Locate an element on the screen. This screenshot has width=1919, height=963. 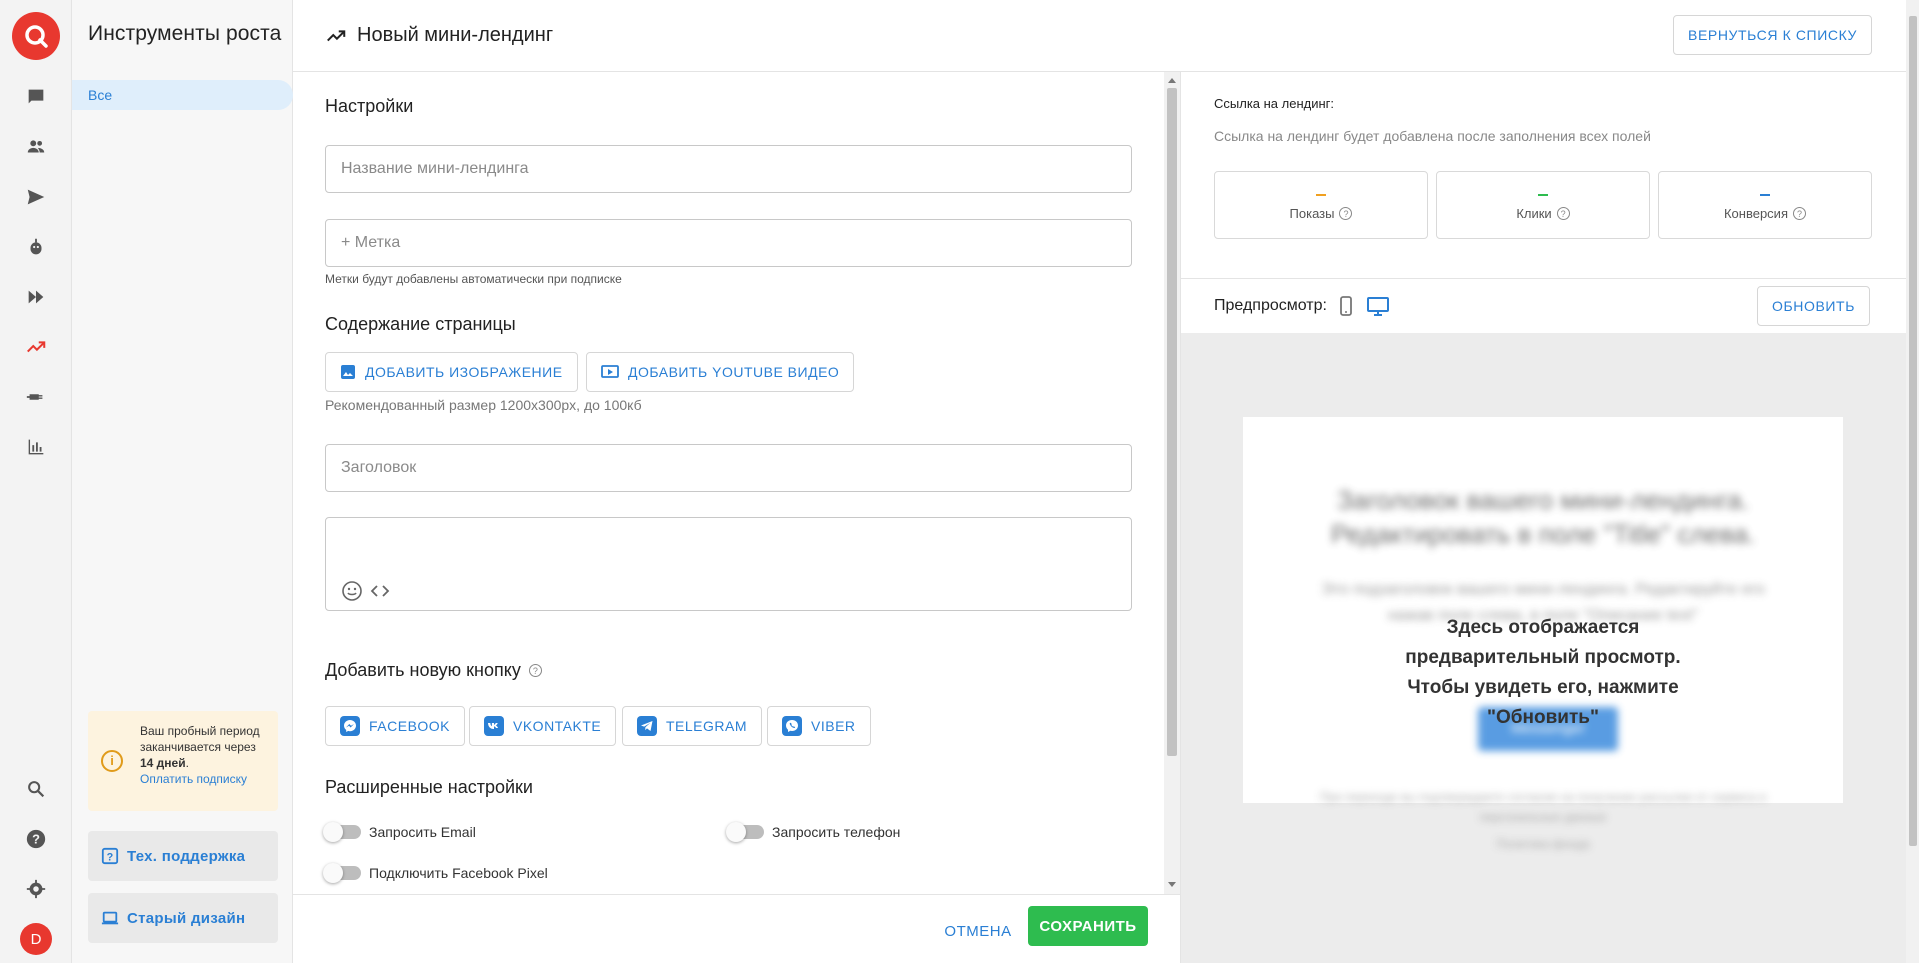
views-value is located at coordinates (1321, 195).